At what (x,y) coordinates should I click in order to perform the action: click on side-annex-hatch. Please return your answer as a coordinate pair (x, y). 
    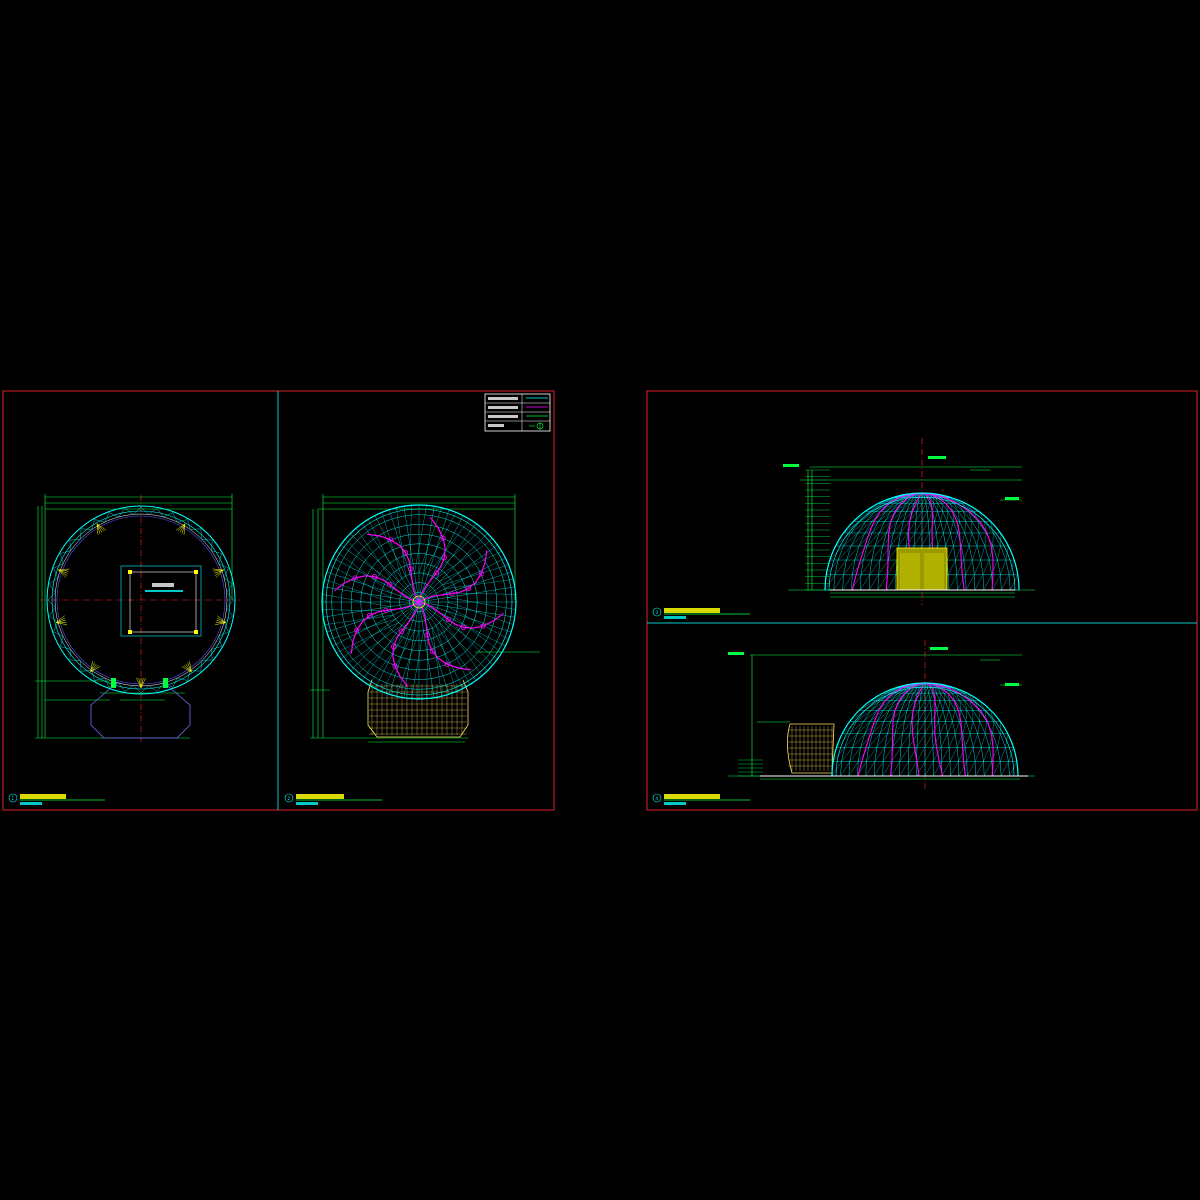
    Looking at the image, I should click on (811, 748).